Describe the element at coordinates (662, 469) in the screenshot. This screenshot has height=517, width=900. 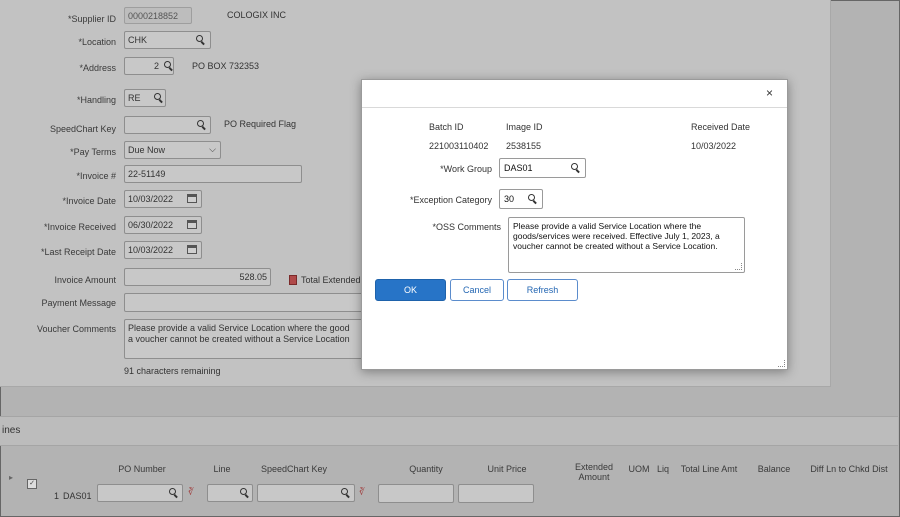
I see `col-liq: Liq` at that location.